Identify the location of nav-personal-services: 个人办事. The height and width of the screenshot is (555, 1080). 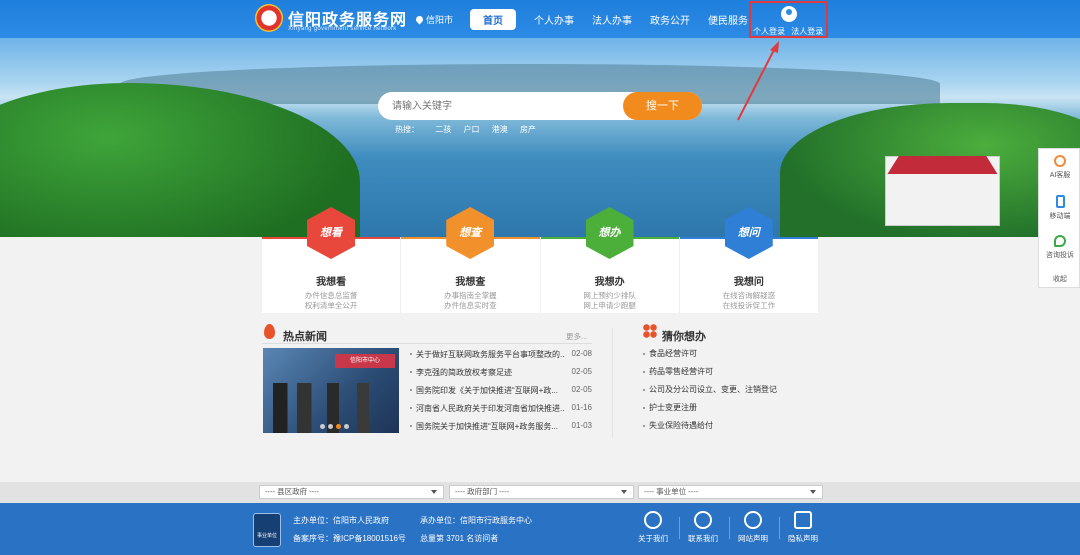
(554, 19).